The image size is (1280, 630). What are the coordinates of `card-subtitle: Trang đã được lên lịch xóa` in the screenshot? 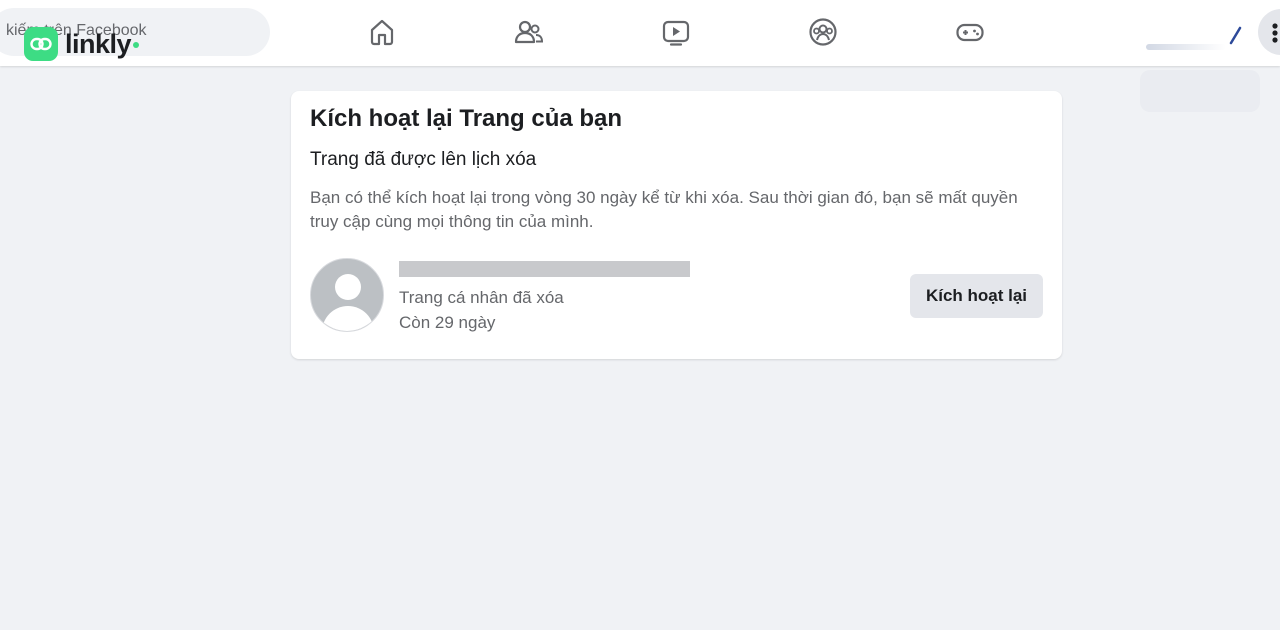 It's located at (423, 159).